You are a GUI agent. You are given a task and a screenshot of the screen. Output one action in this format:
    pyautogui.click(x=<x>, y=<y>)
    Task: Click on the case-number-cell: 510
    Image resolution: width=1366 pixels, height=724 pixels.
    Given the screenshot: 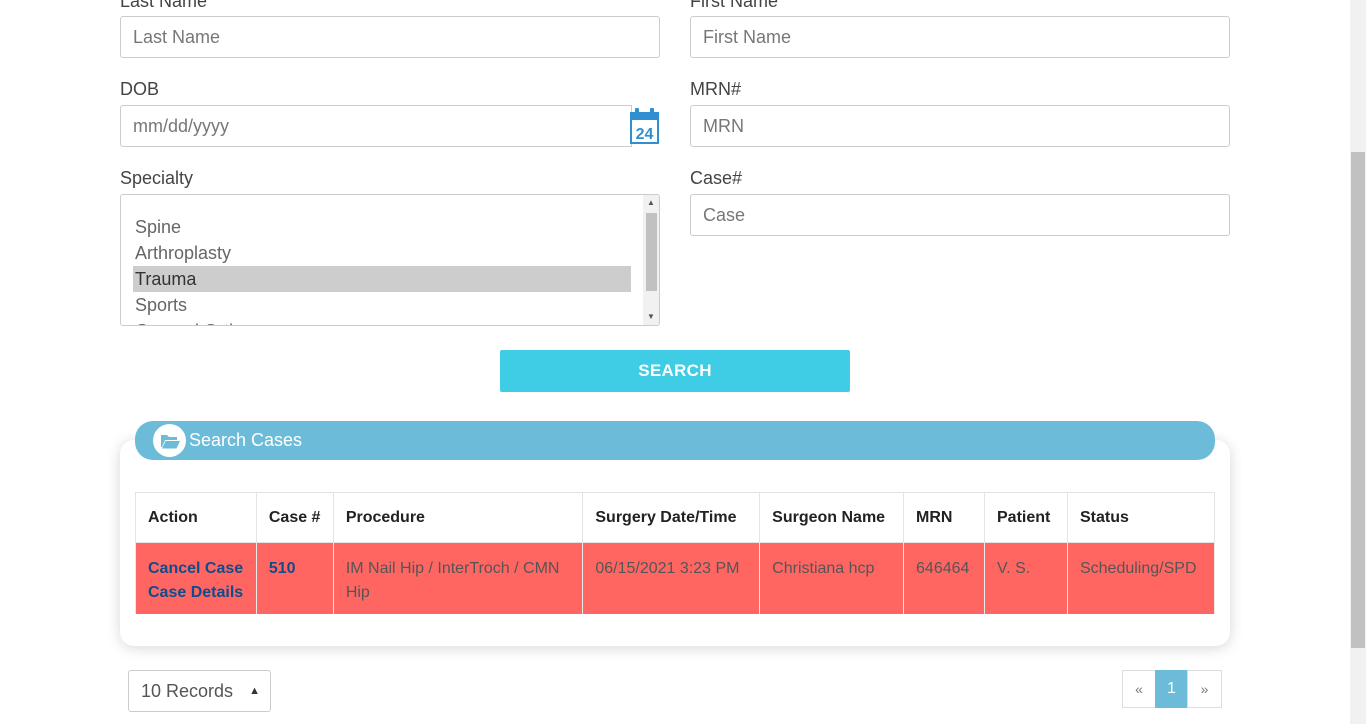 What is the action you would take?
    pyautogui.click(x=294, y=578)
    